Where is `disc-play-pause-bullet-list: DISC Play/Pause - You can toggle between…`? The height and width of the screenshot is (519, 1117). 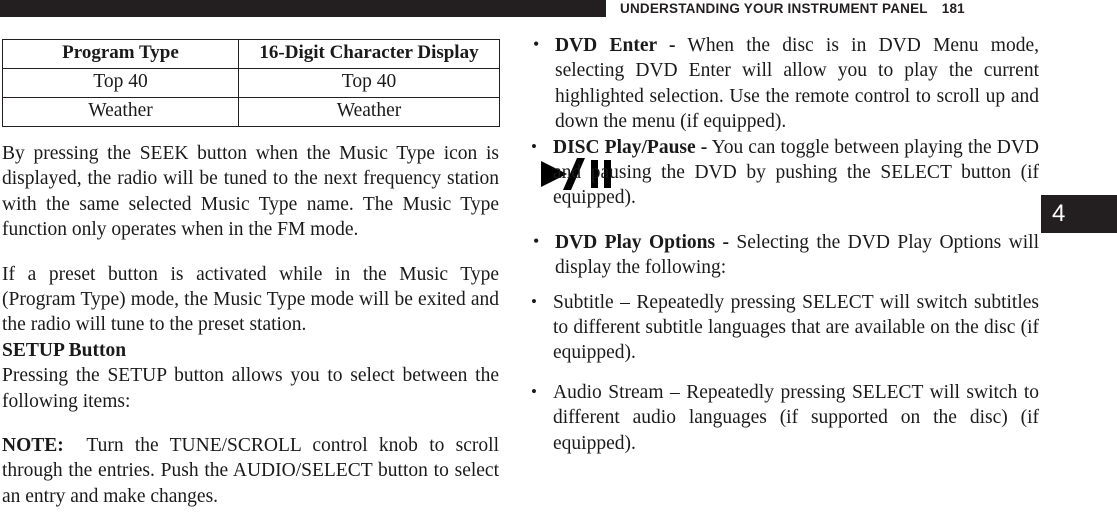 disc-play-pause-bullet-list: DISC Play/Pause - You can toggle between… is located at coordinates (783, 172).